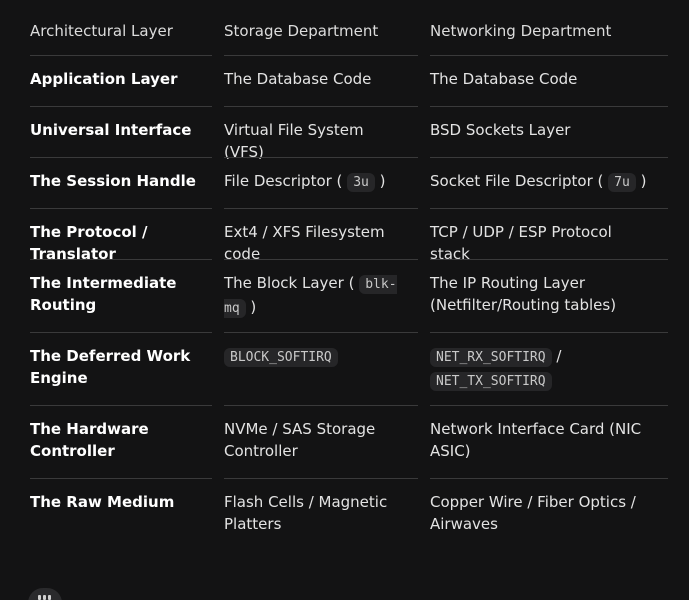 The height and width of the screenshot is (600, 689). I want to click on layer-name-line: The Deferred Work, so click(110, 356).